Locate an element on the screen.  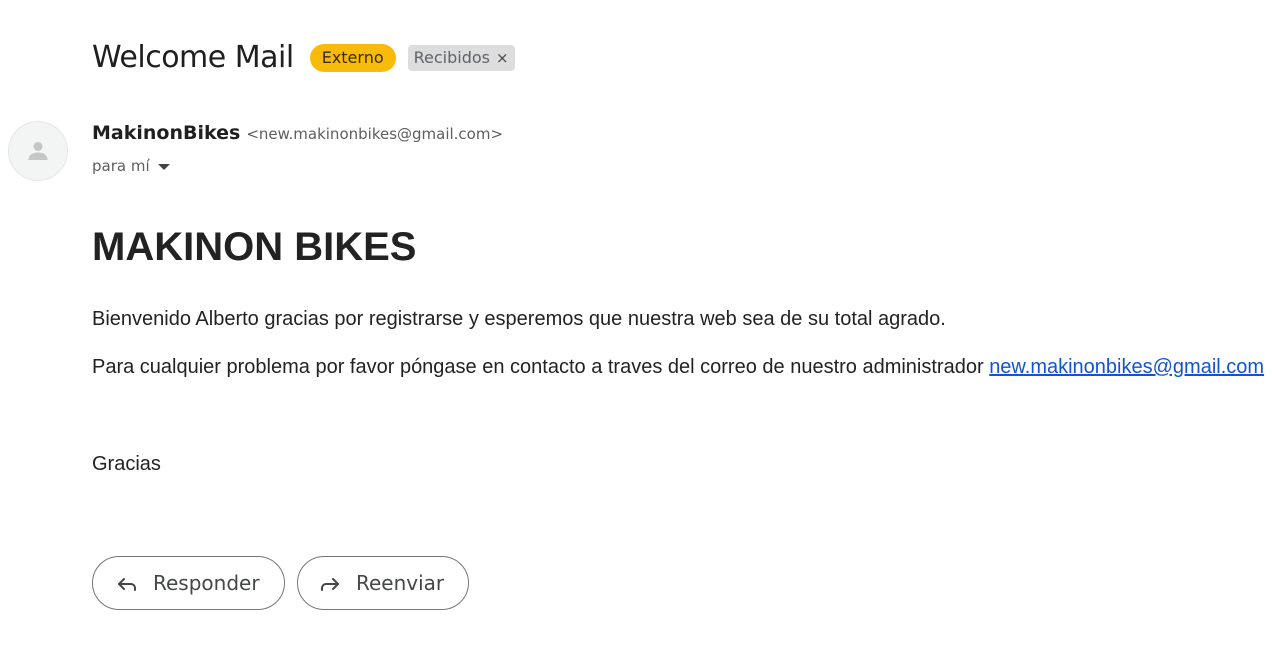
email-subject: Welcome Mail is located at coordinates (193, 57).